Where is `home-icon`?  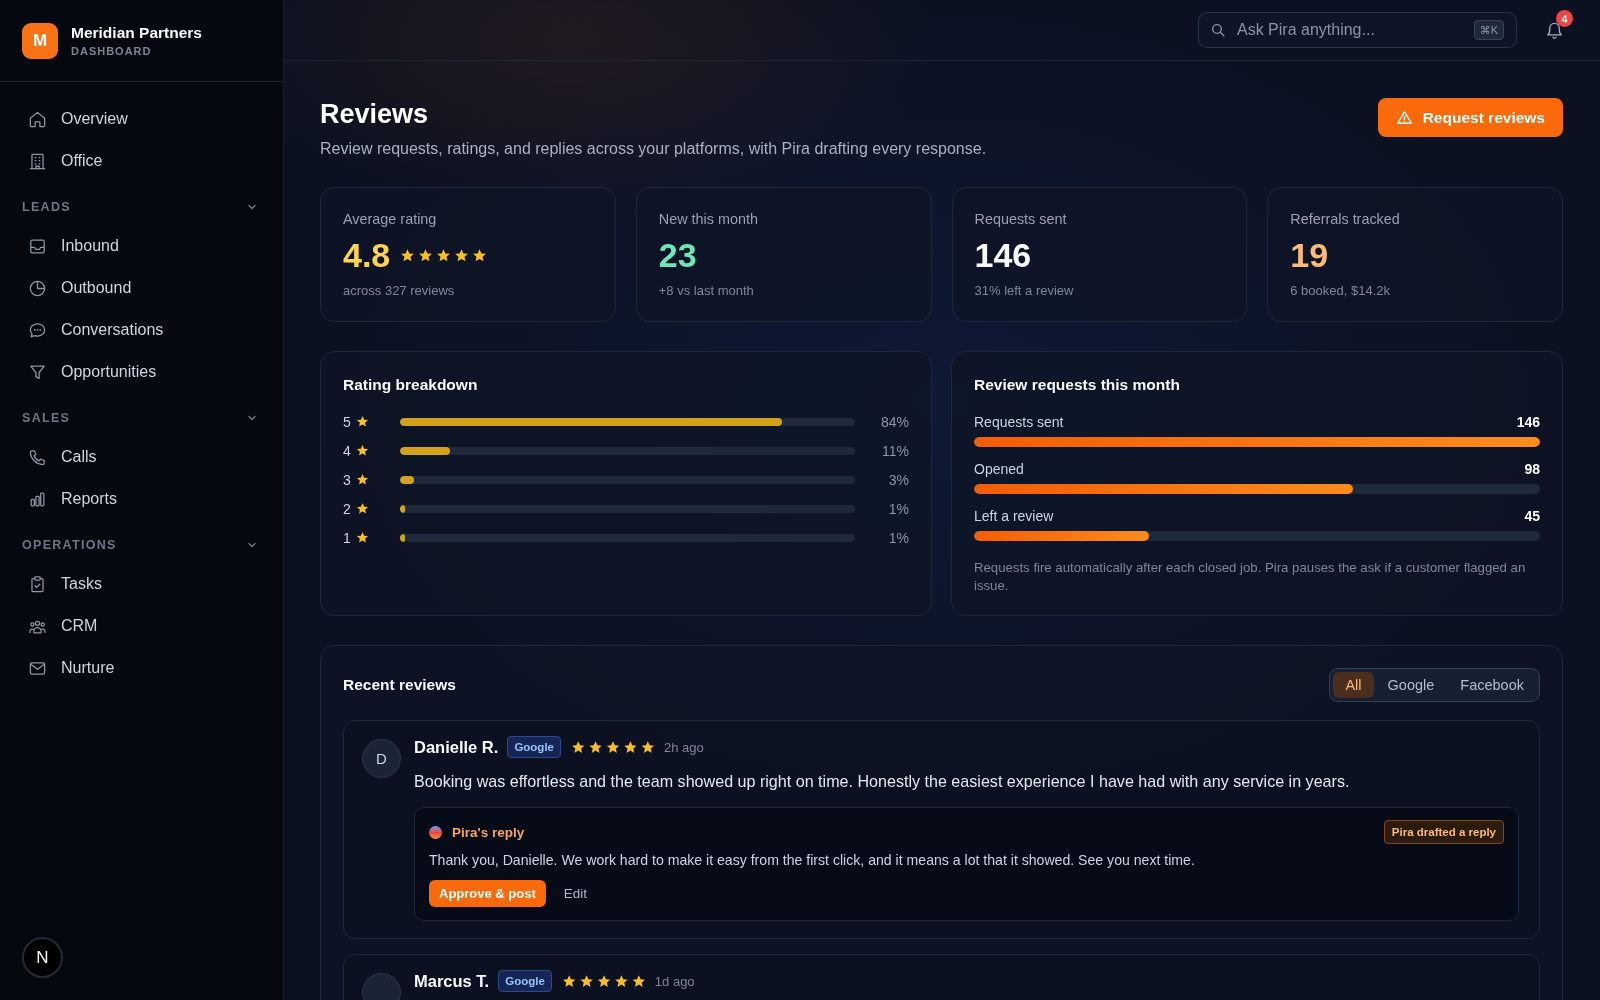
home-icon is located at coordinates (37, 119).